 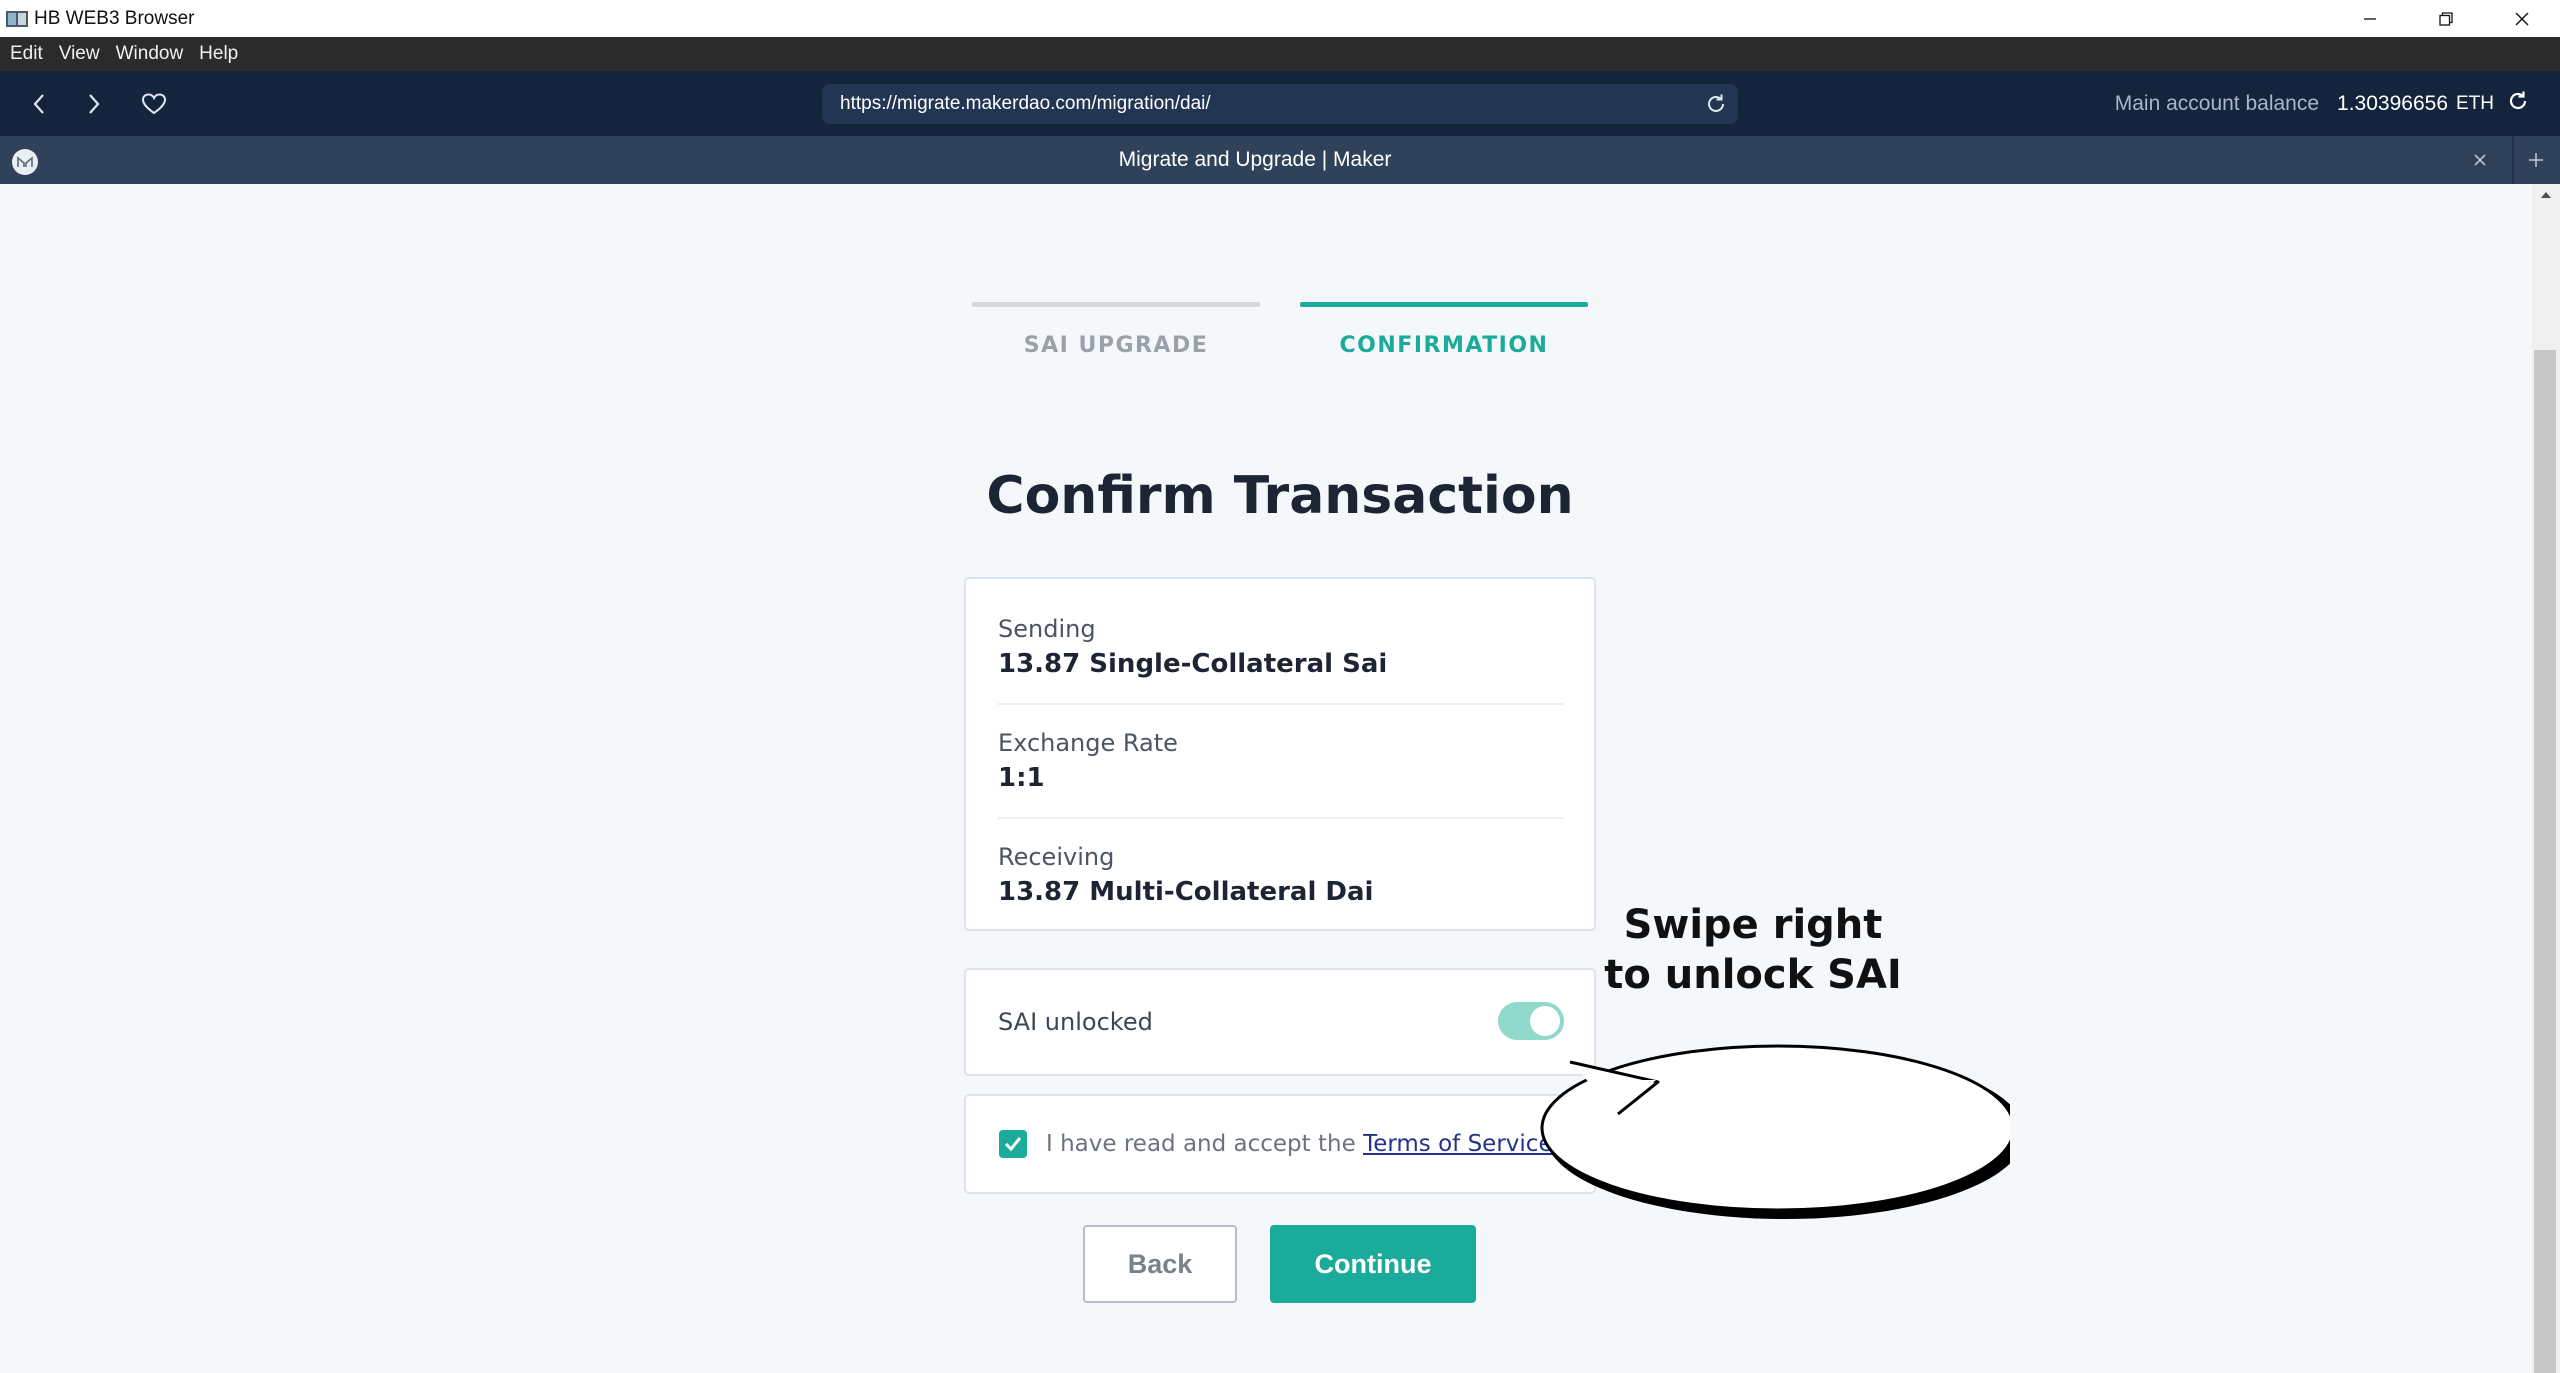 I want to click on summary-row-sending: Sending 13.87 Single-Collateral Sai, so click(x=1281, y=647).